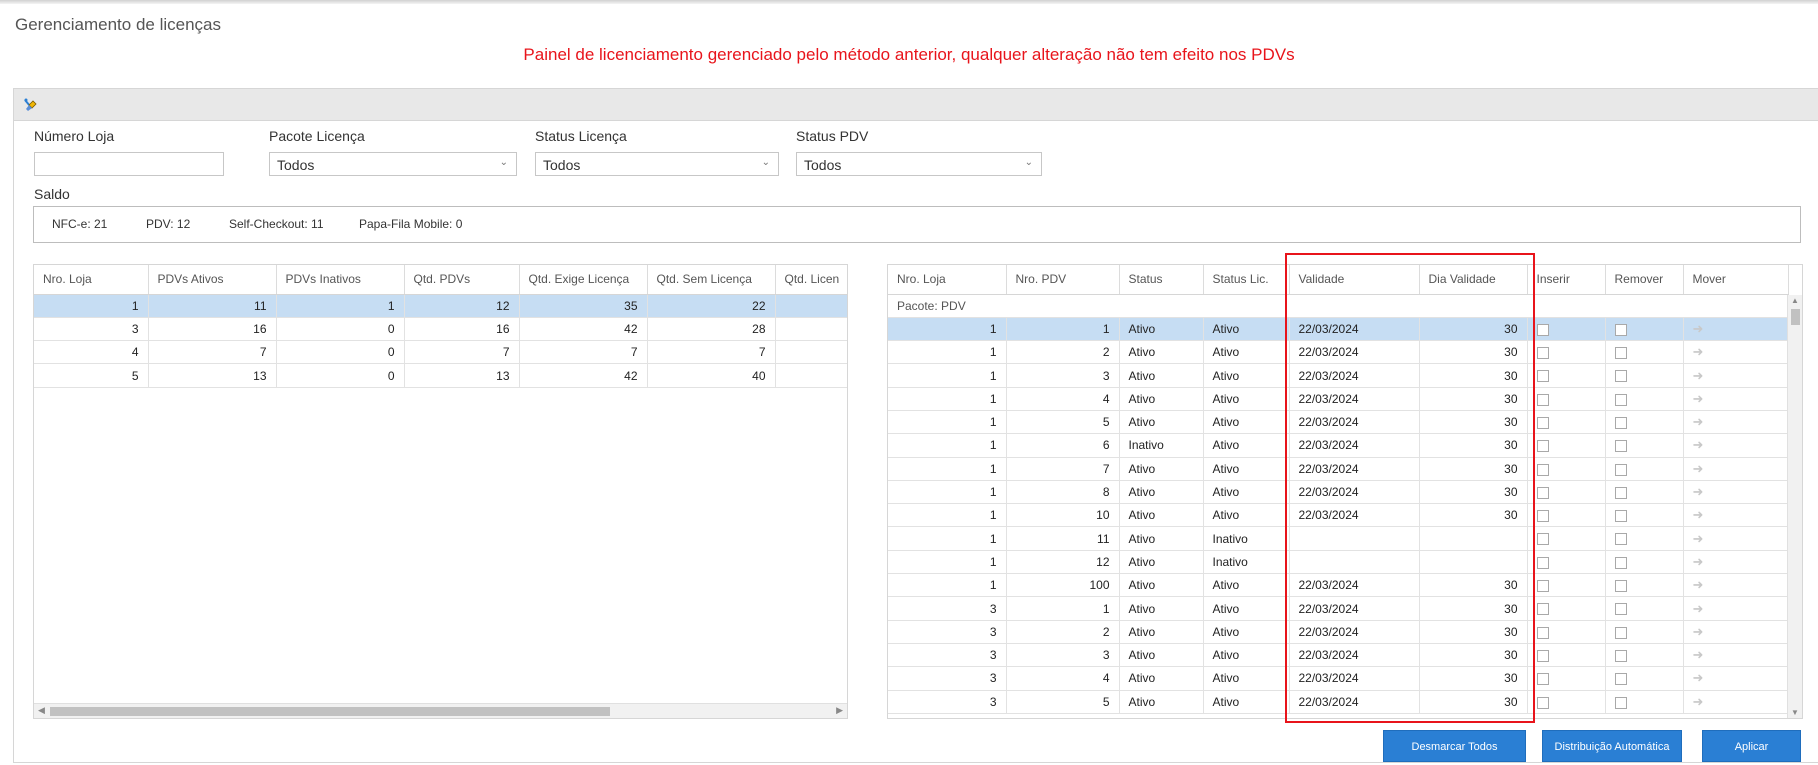 The height and width of the screenshot is (765, 1818). What do you see at coordinates (440, 375) in the screenshot?
I see `table-row: 5 13 0 13 42 40` at bounding box center [440, 375].